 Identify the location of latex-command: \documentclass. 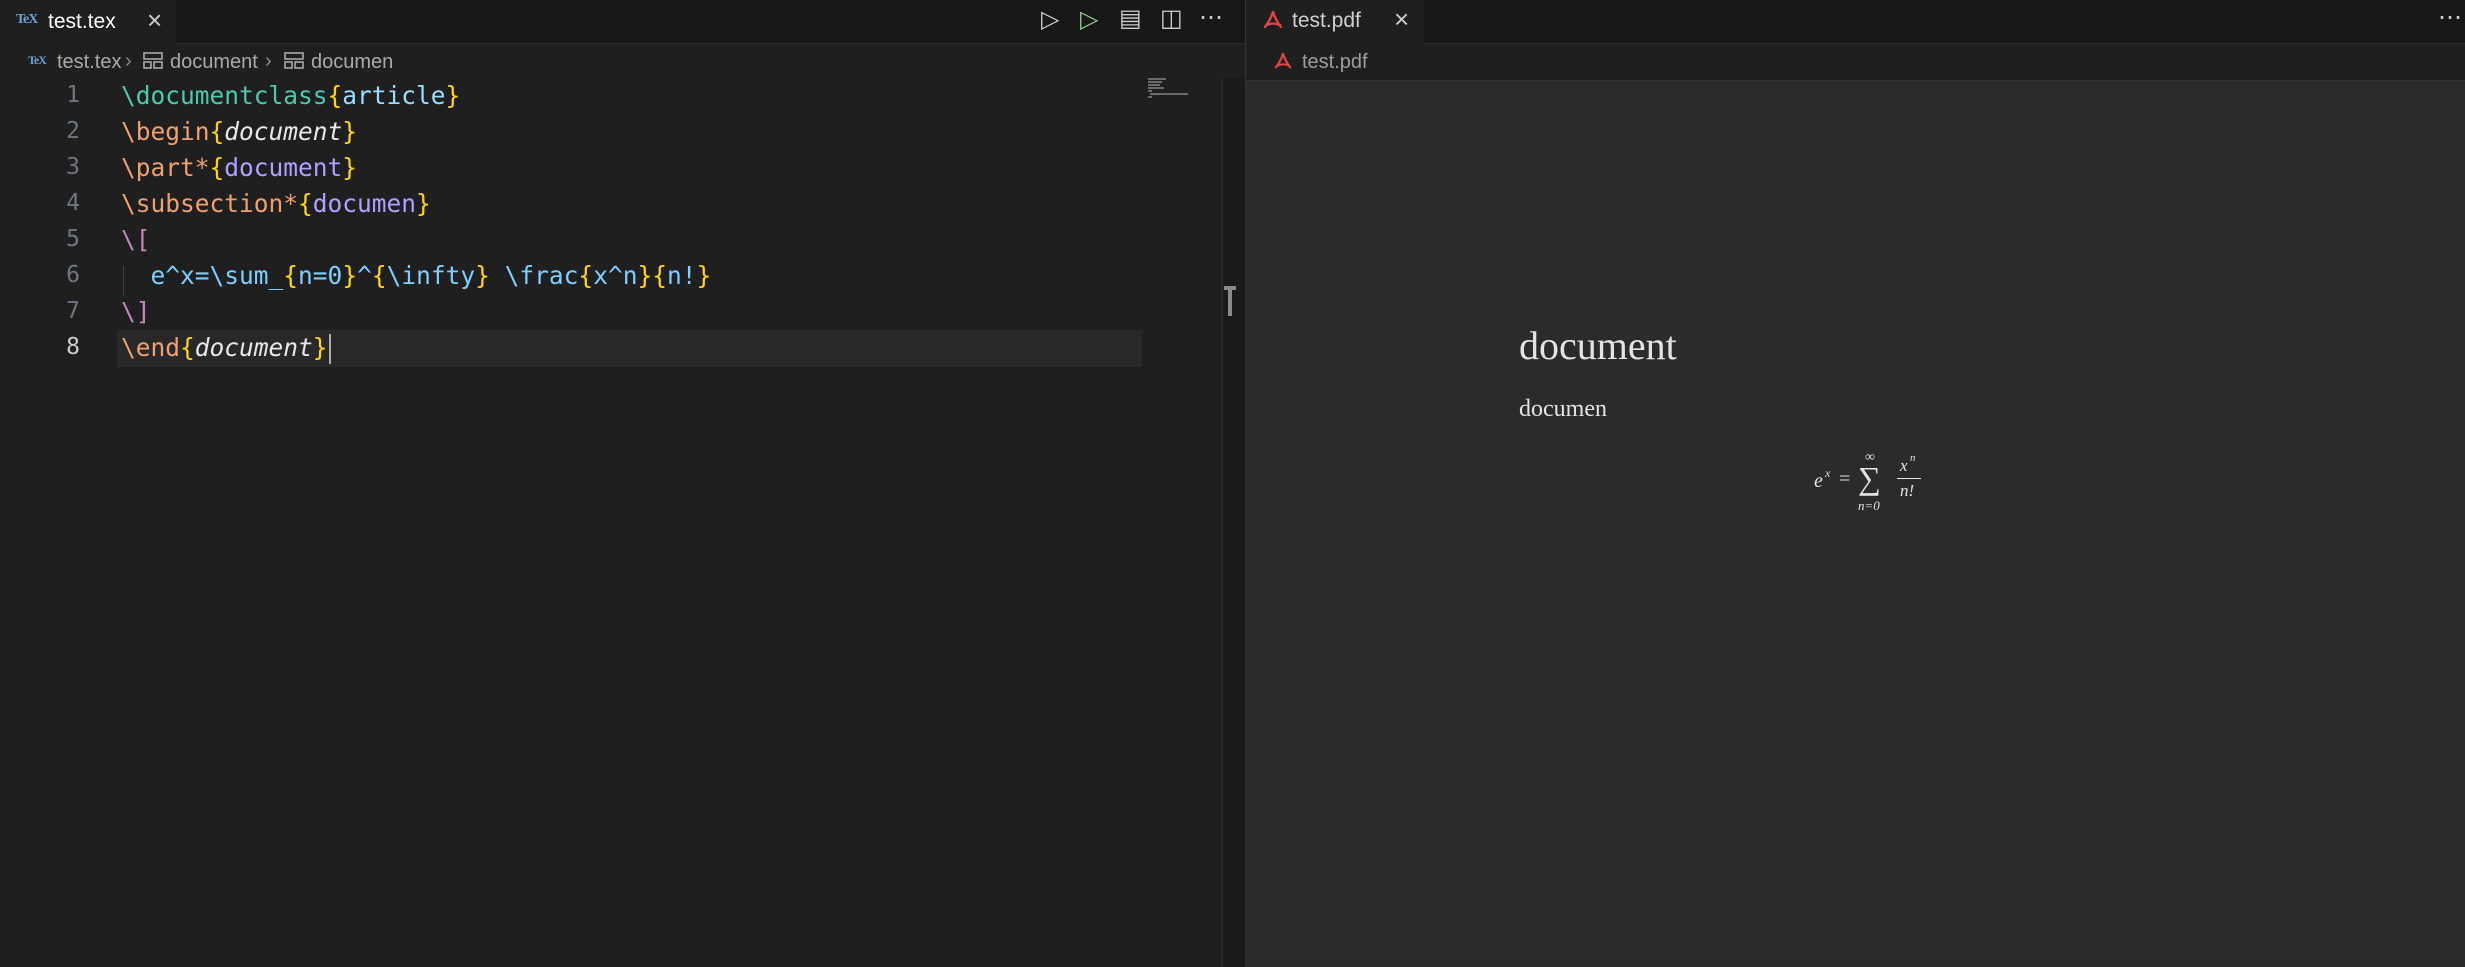
(224, 95).